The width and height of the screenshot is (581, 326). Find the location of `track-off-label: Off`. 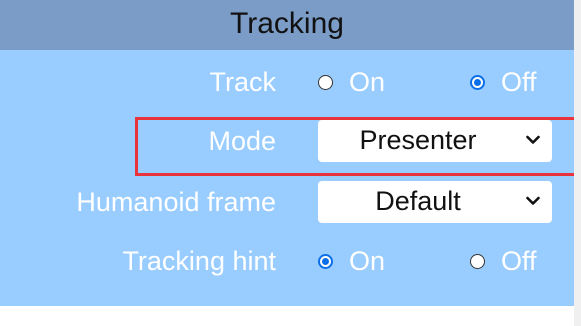

track-off-label: Off is located at coordinates (519, 82).